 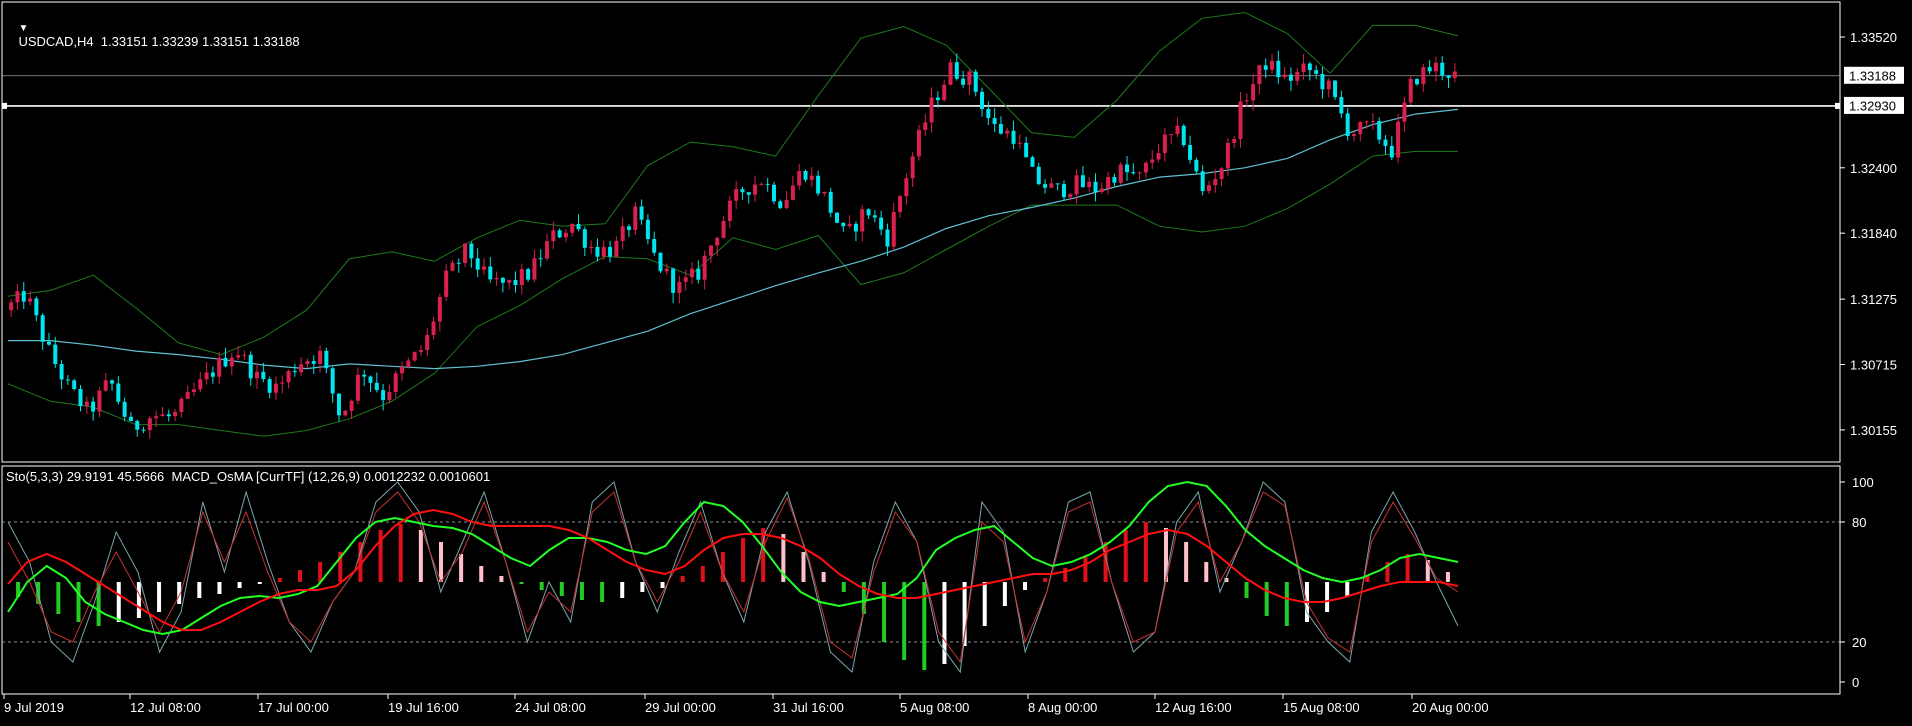 I want to click on price-tick-label: 1.33520, so click(x=1873, y=37).